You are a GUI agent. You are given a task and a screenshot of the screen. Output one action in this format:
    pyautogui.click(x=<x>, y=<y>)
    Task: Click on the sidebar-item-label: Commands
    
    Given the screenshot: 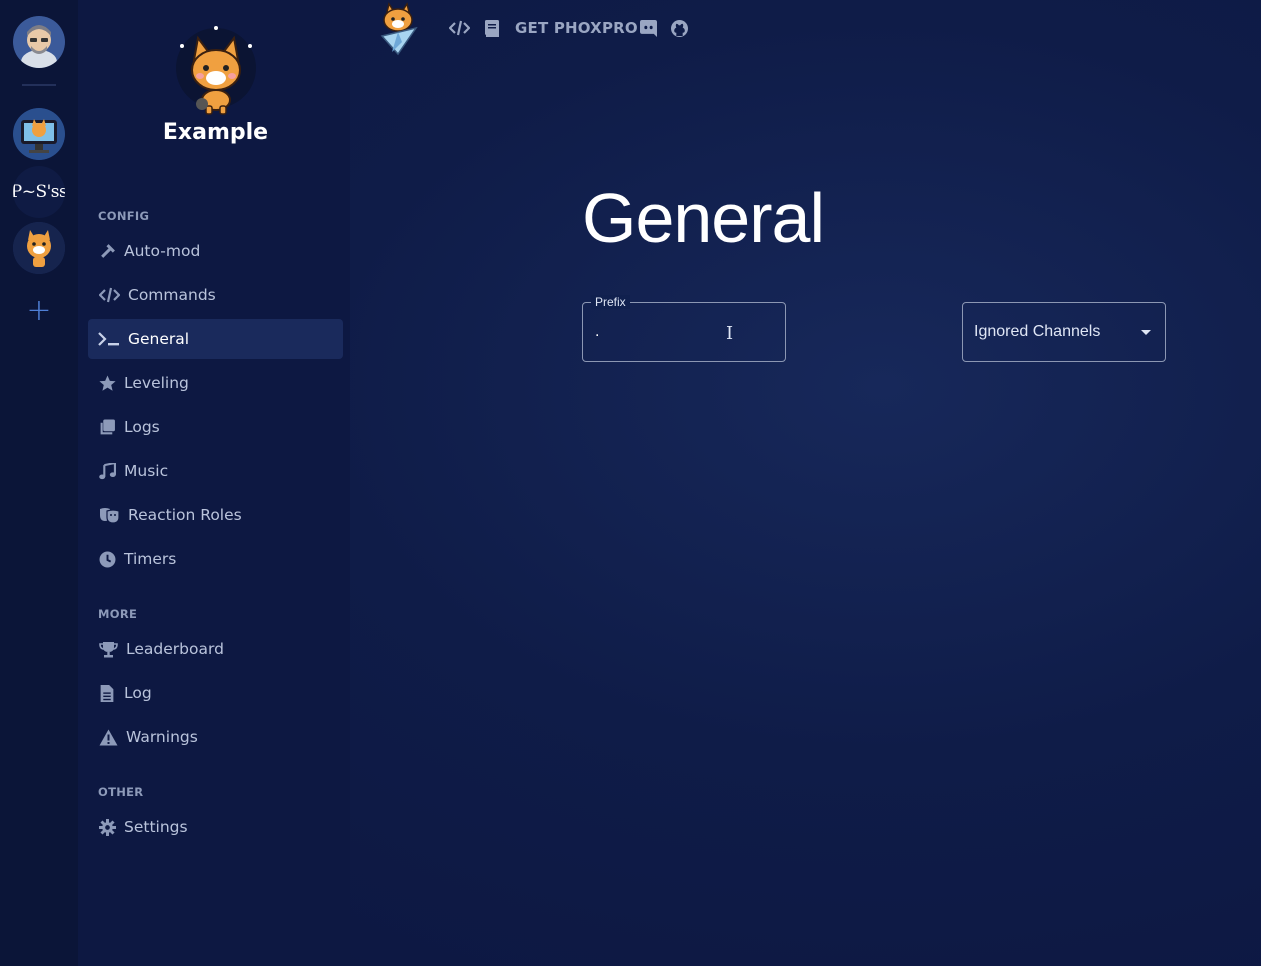 What is the action you would take?
    pyautogui.click(x=172, y=295)
    